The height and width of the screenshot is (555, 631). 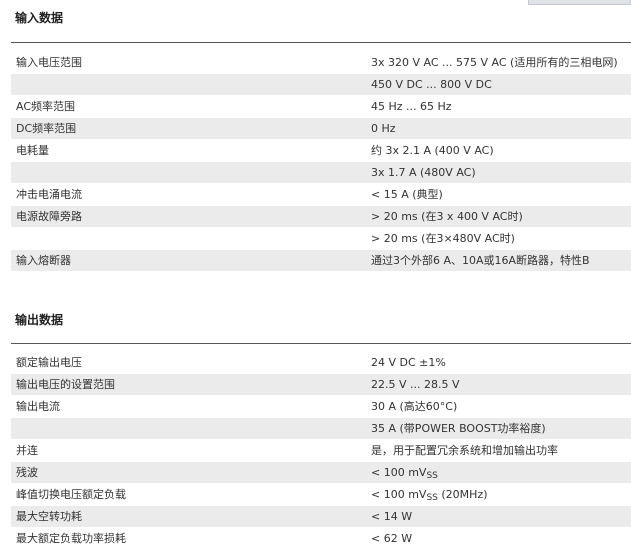 I want to click on param-value: < 15 A (典型), so click(x=407, y=194).